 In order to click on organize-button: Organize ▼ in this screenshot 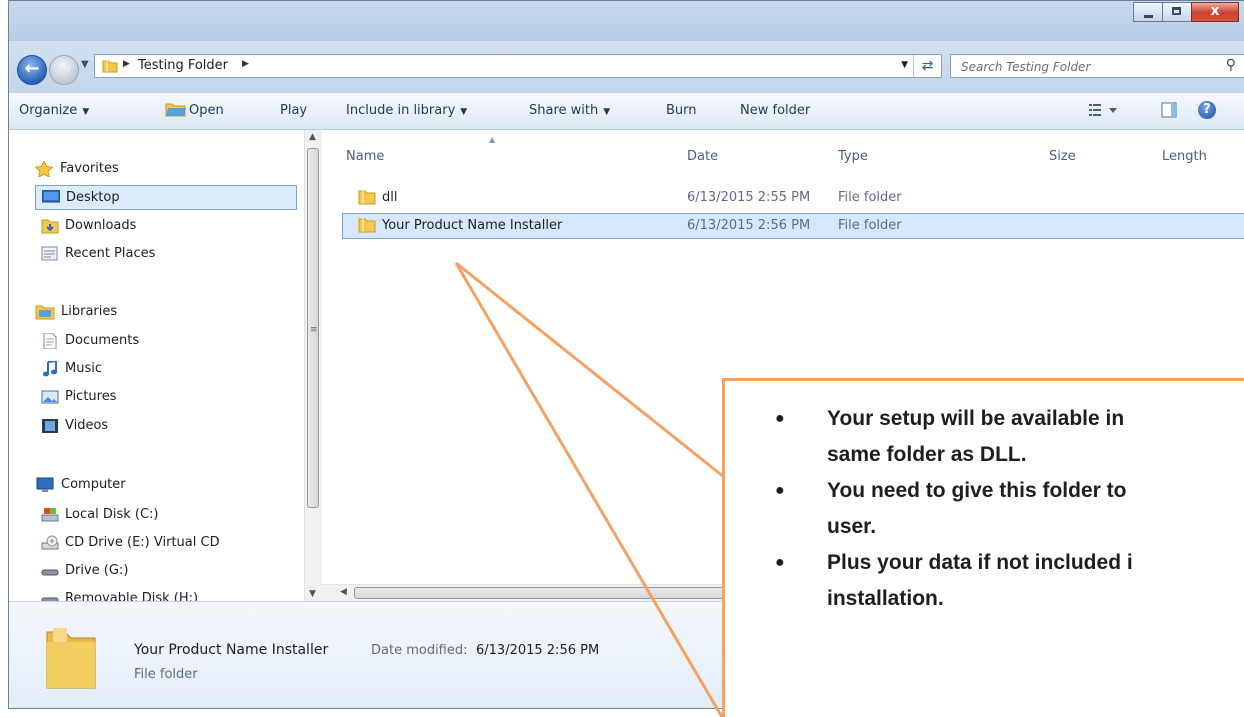, I will do `click(54, 110)`.